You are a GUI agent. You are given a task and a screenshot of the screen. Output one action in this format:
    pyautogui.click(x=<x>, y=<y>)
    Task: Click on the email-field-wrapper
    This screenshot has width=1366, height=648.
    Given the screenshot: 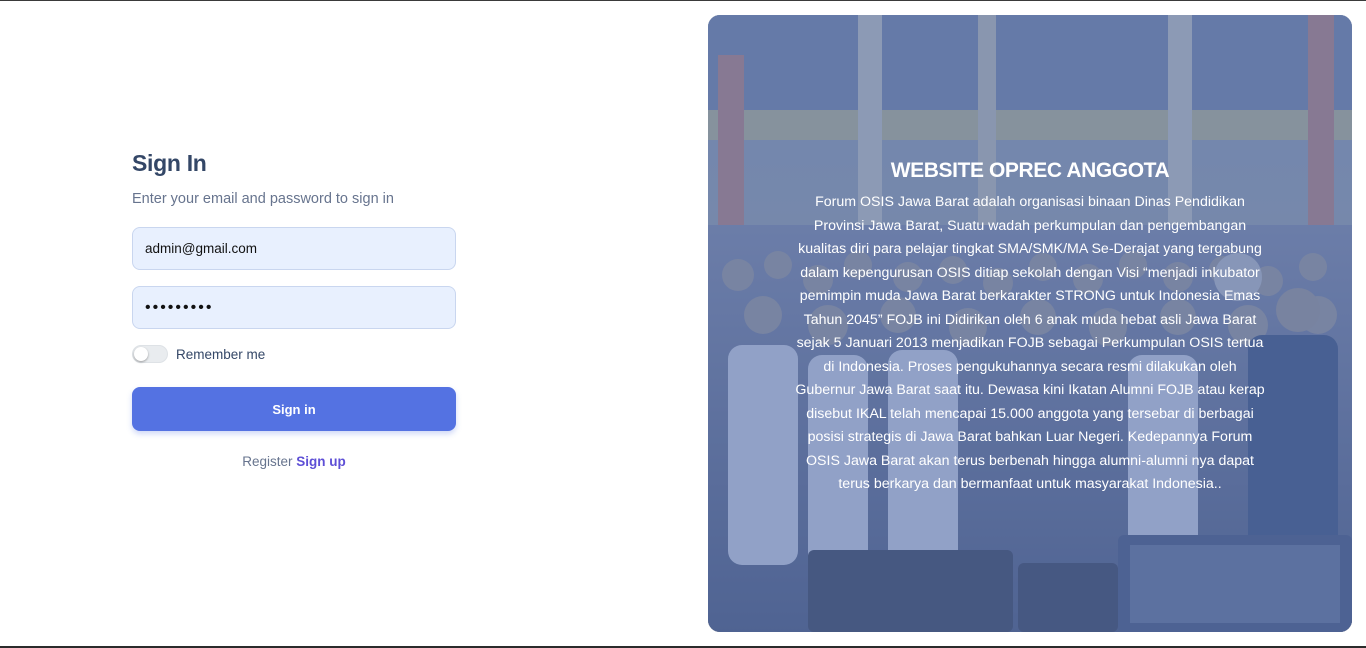 What is the action you would take?
    pyautogui.click(x=294, y=248)
    